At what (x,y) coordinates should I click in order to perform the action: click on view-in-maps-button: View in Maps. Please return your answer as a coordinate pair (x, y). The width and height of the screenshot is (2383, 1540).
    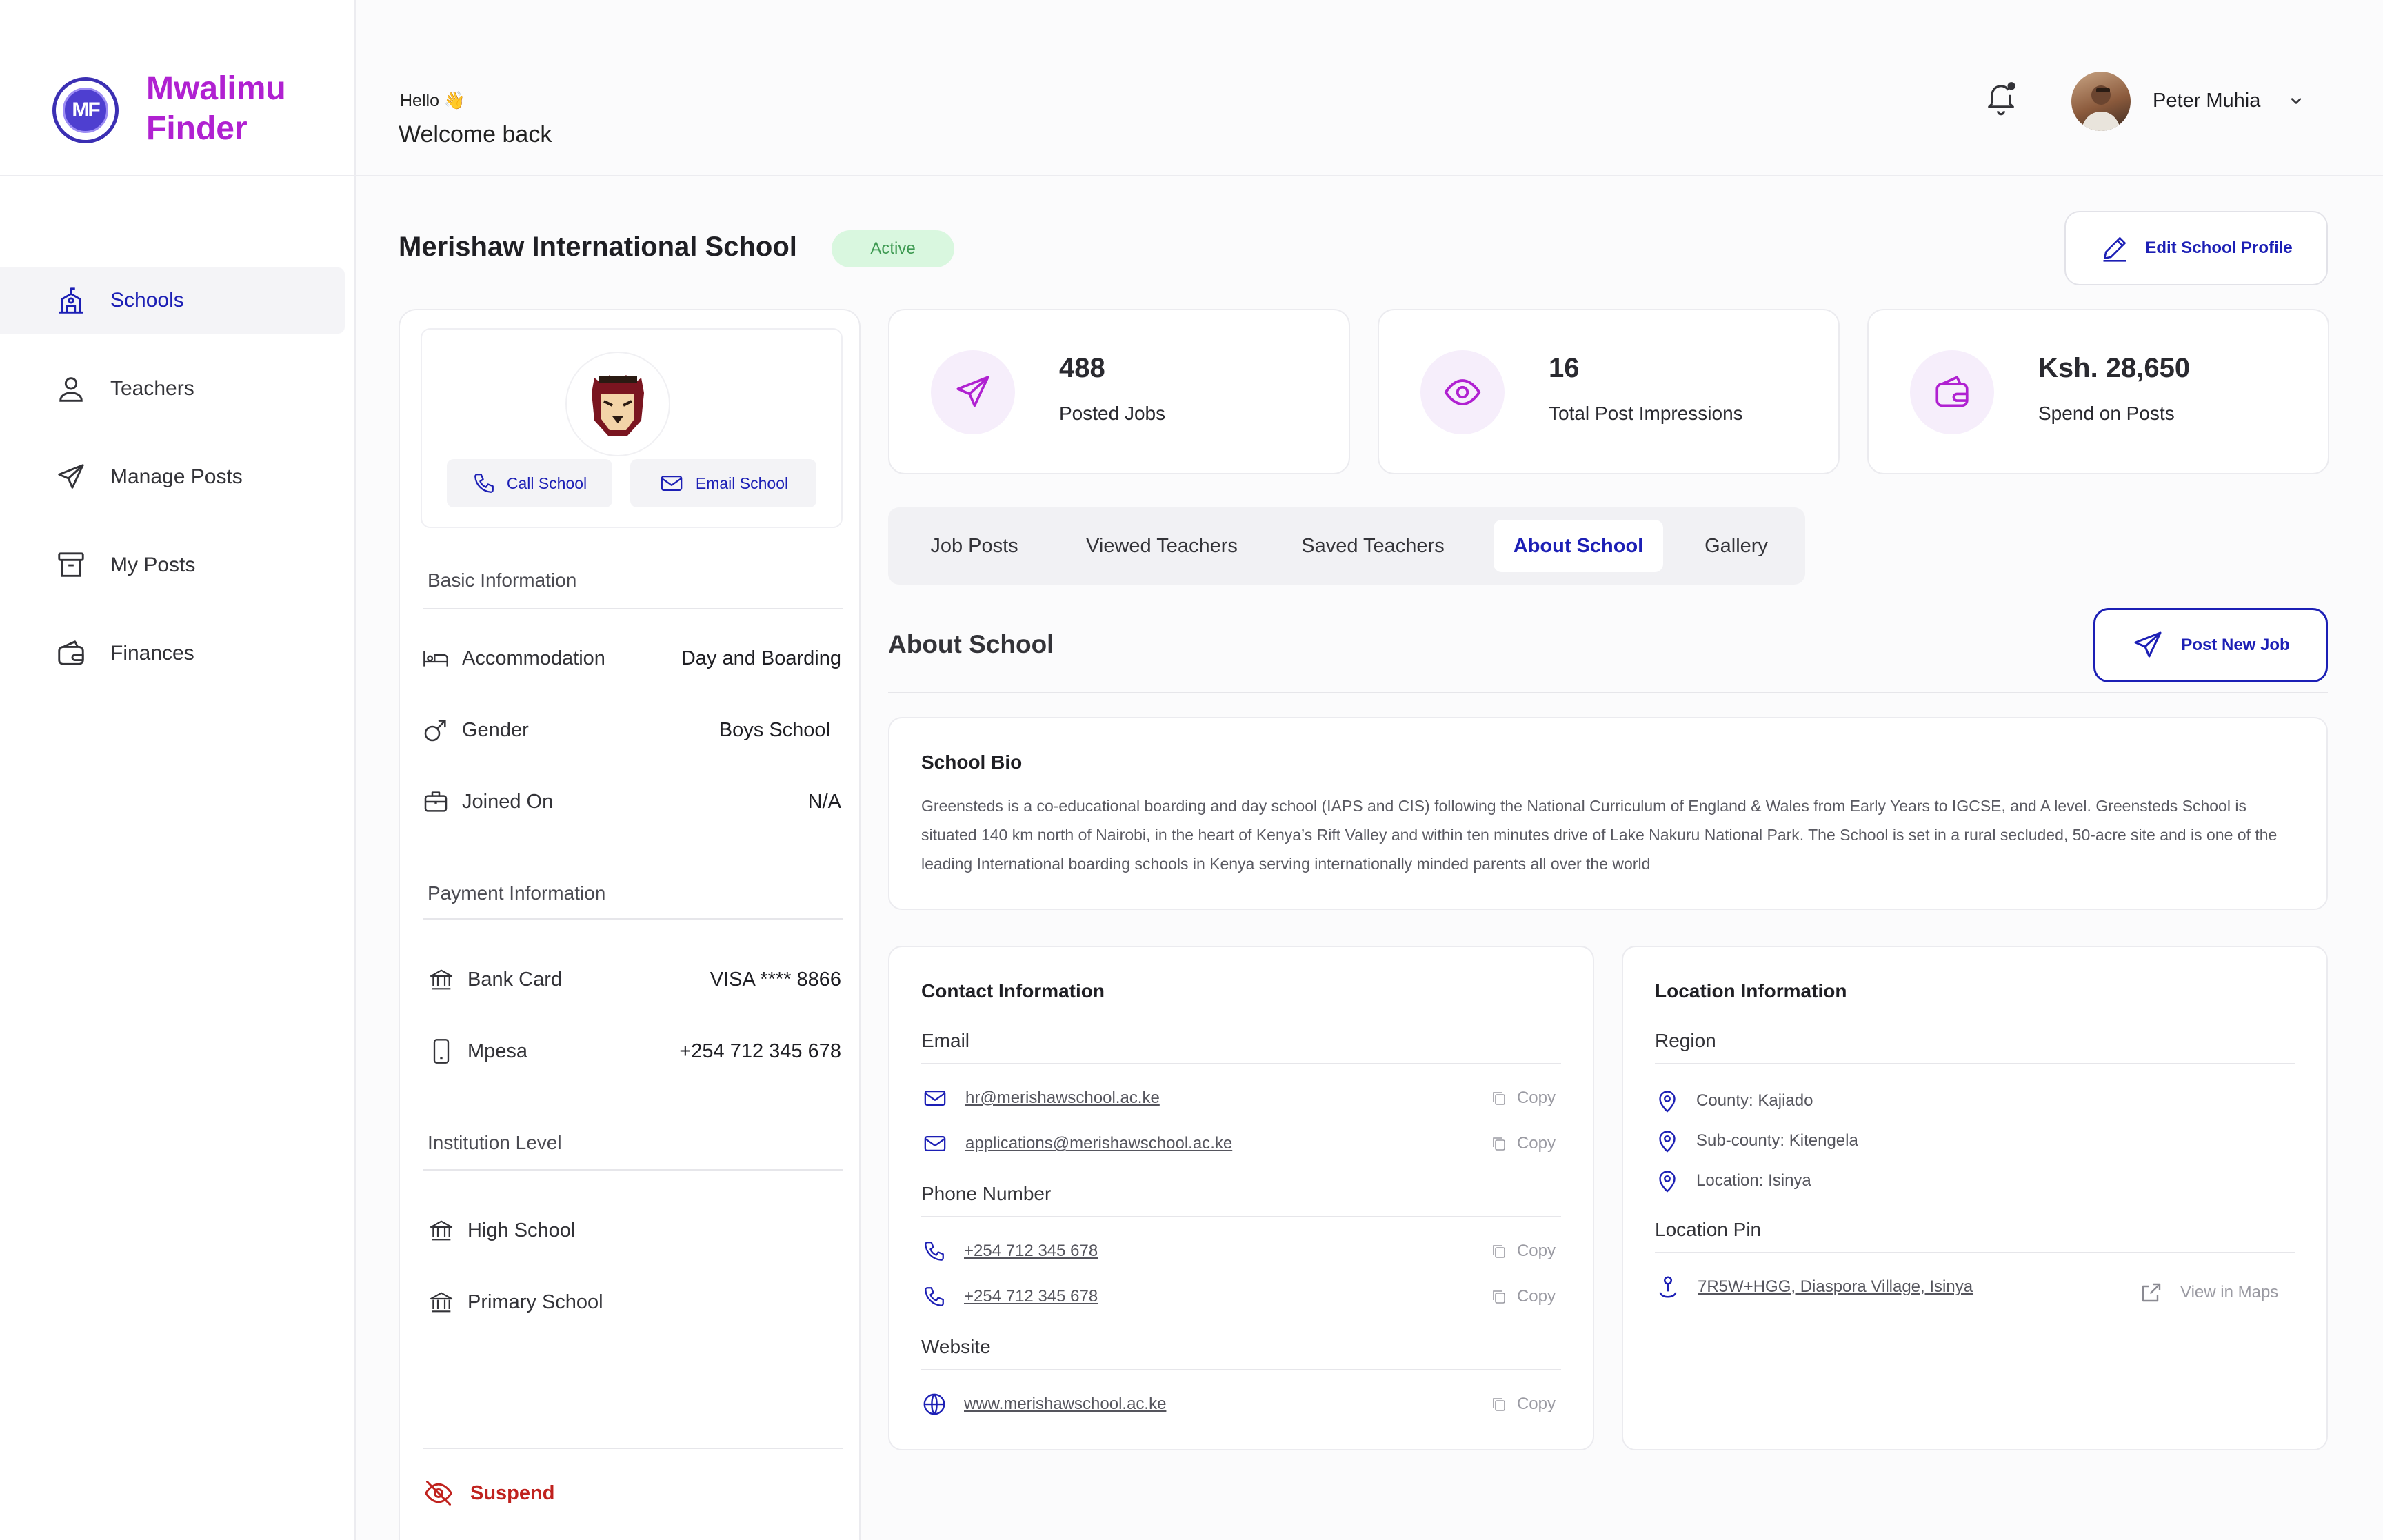
    Looking at the image, I should click on (2208, 1293).